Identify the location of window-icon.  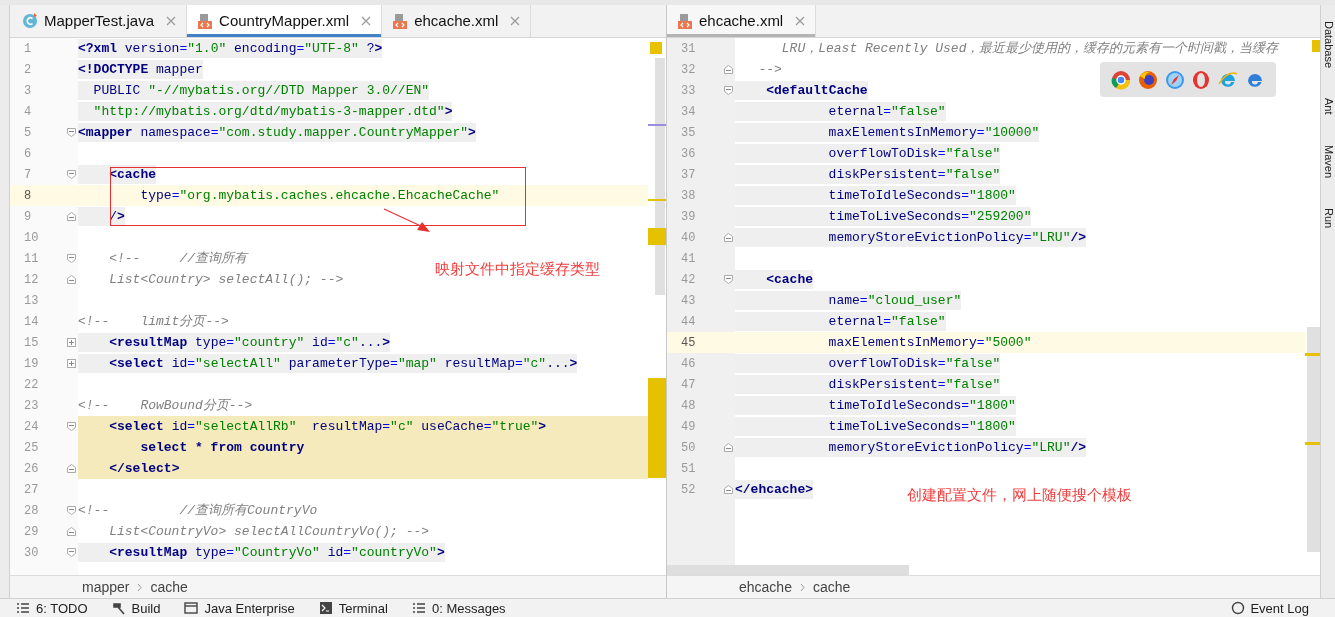
(191, 608).